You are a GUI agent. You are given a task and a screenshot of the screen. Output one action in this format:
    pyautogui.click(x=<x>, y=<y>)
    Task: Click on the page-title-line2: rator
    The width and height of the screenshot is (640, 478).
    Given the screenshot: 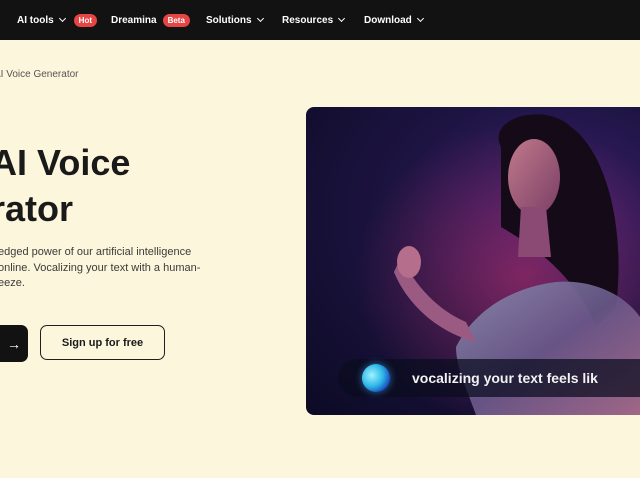 What is the action you would take?
    pyautogui.click(x=37, y=208)
    